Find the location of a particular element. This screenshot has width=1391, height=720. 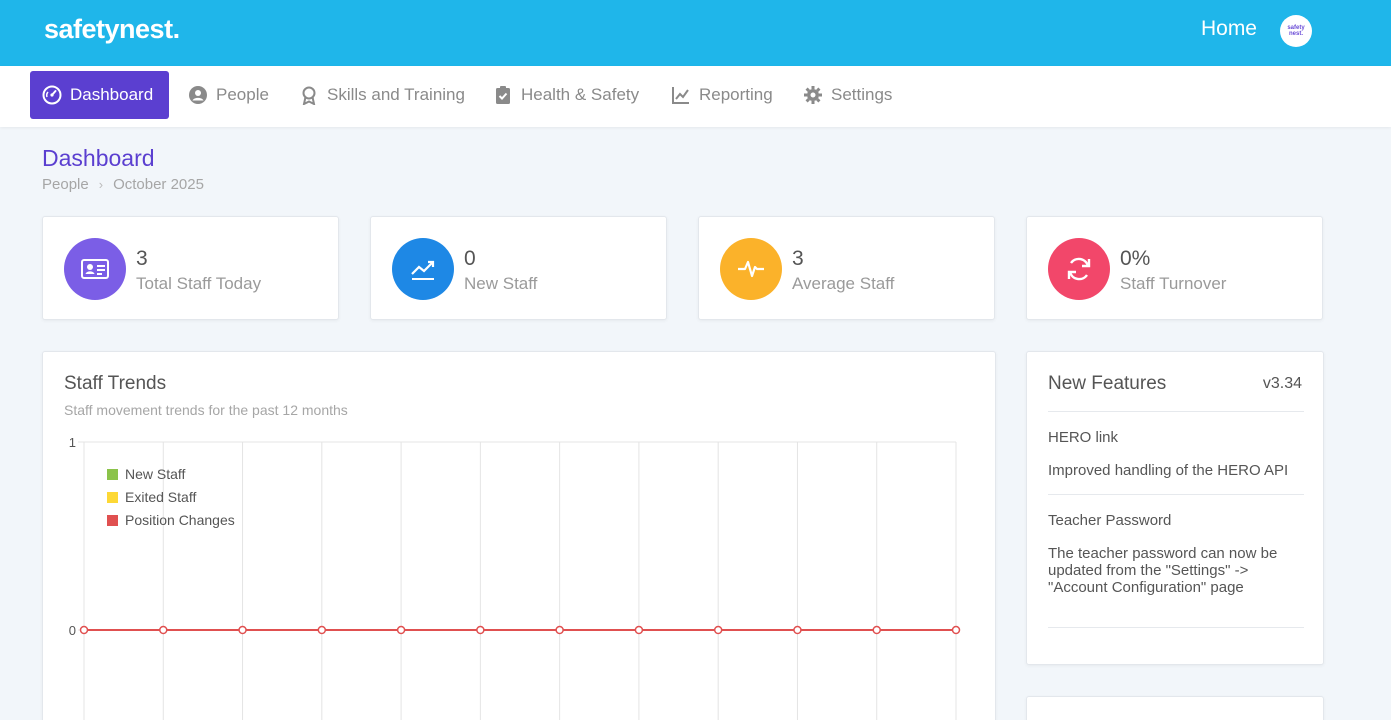

nav-reporting-label: Reporting is located at coordinates (736, 94).